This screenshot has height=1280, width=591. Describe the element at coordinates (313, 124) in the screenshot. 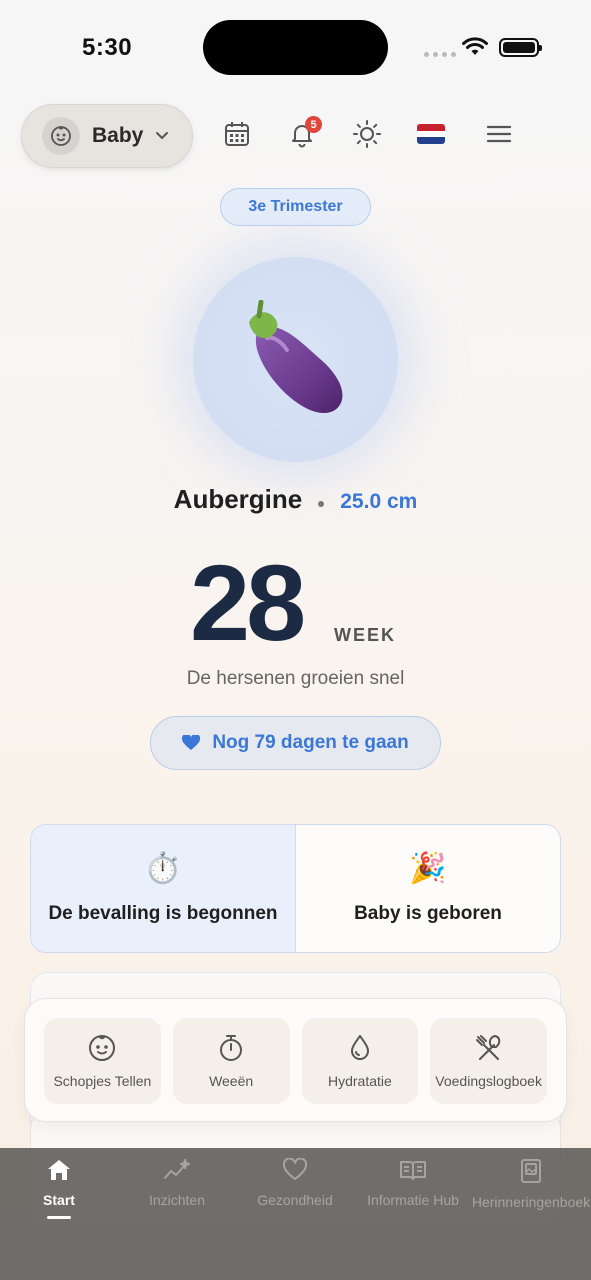

I see `notification-badge: 5` at that location.